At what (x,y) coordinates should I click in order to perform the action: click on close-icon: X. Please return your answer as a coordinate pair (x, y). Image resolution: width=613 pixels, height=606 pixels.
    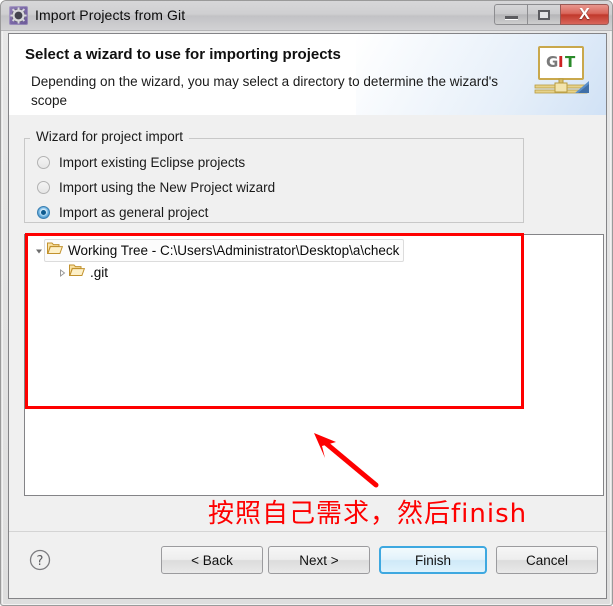
    Looking at the image, I should click on (584, 14).